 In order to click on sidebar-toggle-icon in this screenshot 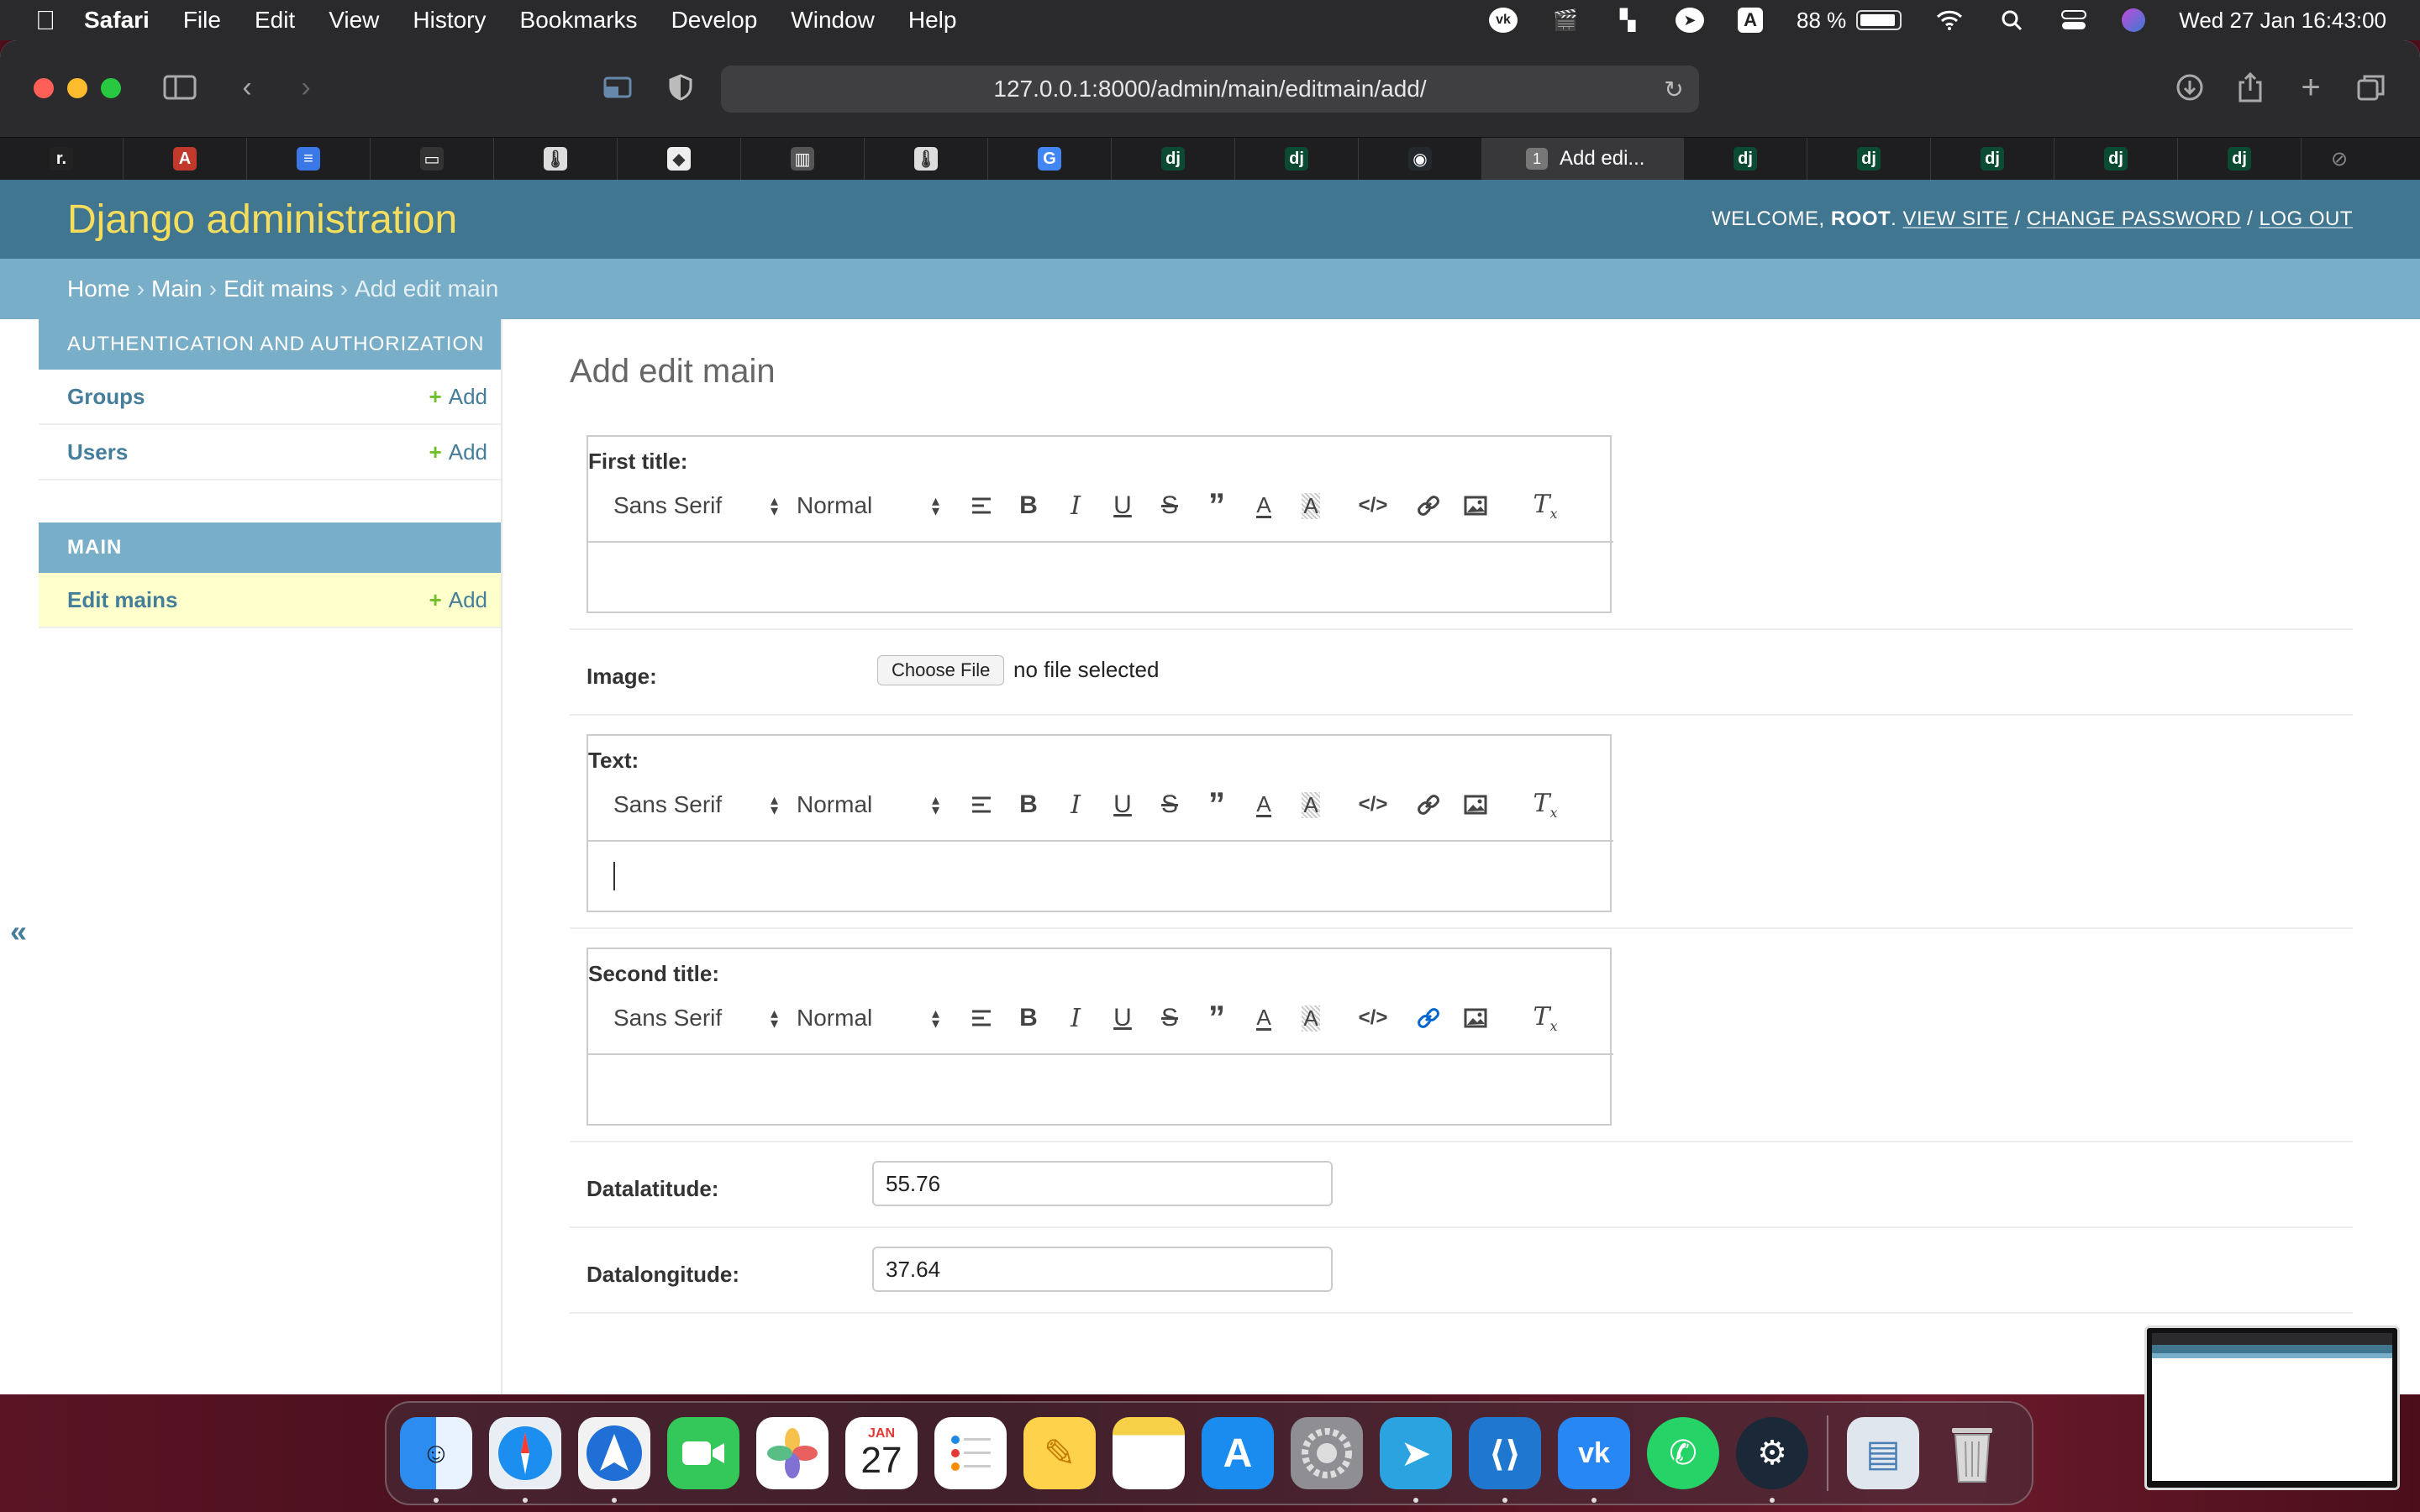, I will do `click(180, 87)`.